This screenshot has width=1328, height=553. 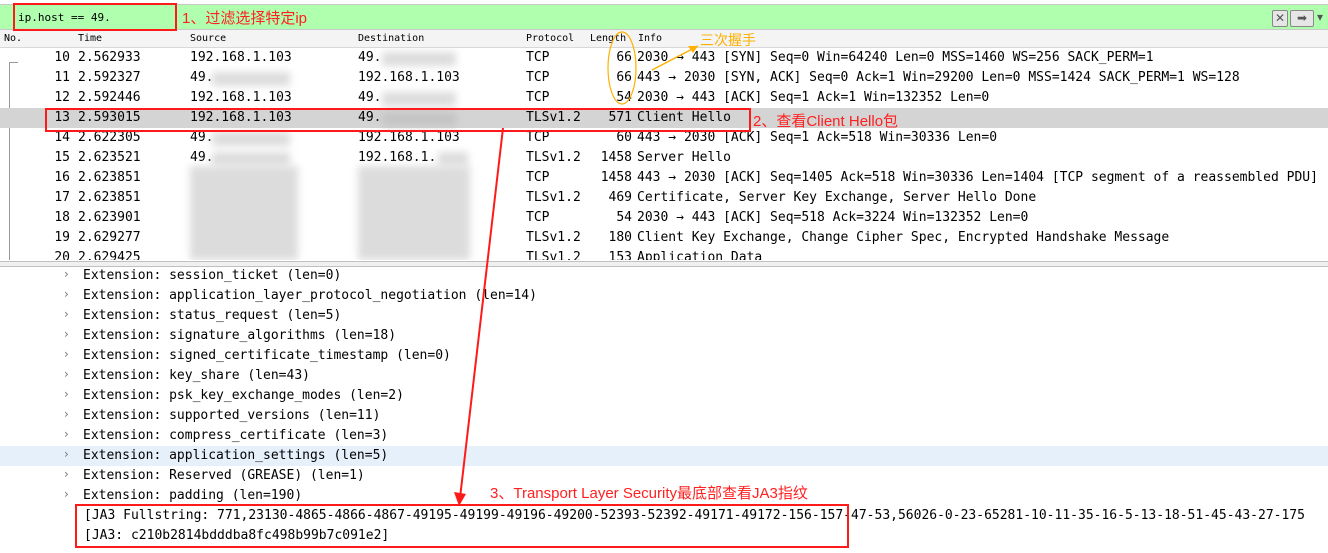 What do you see at coordinates (479, 316) in the screenshot?
I see `annotation-arrow` at bounding box center [479, 316].